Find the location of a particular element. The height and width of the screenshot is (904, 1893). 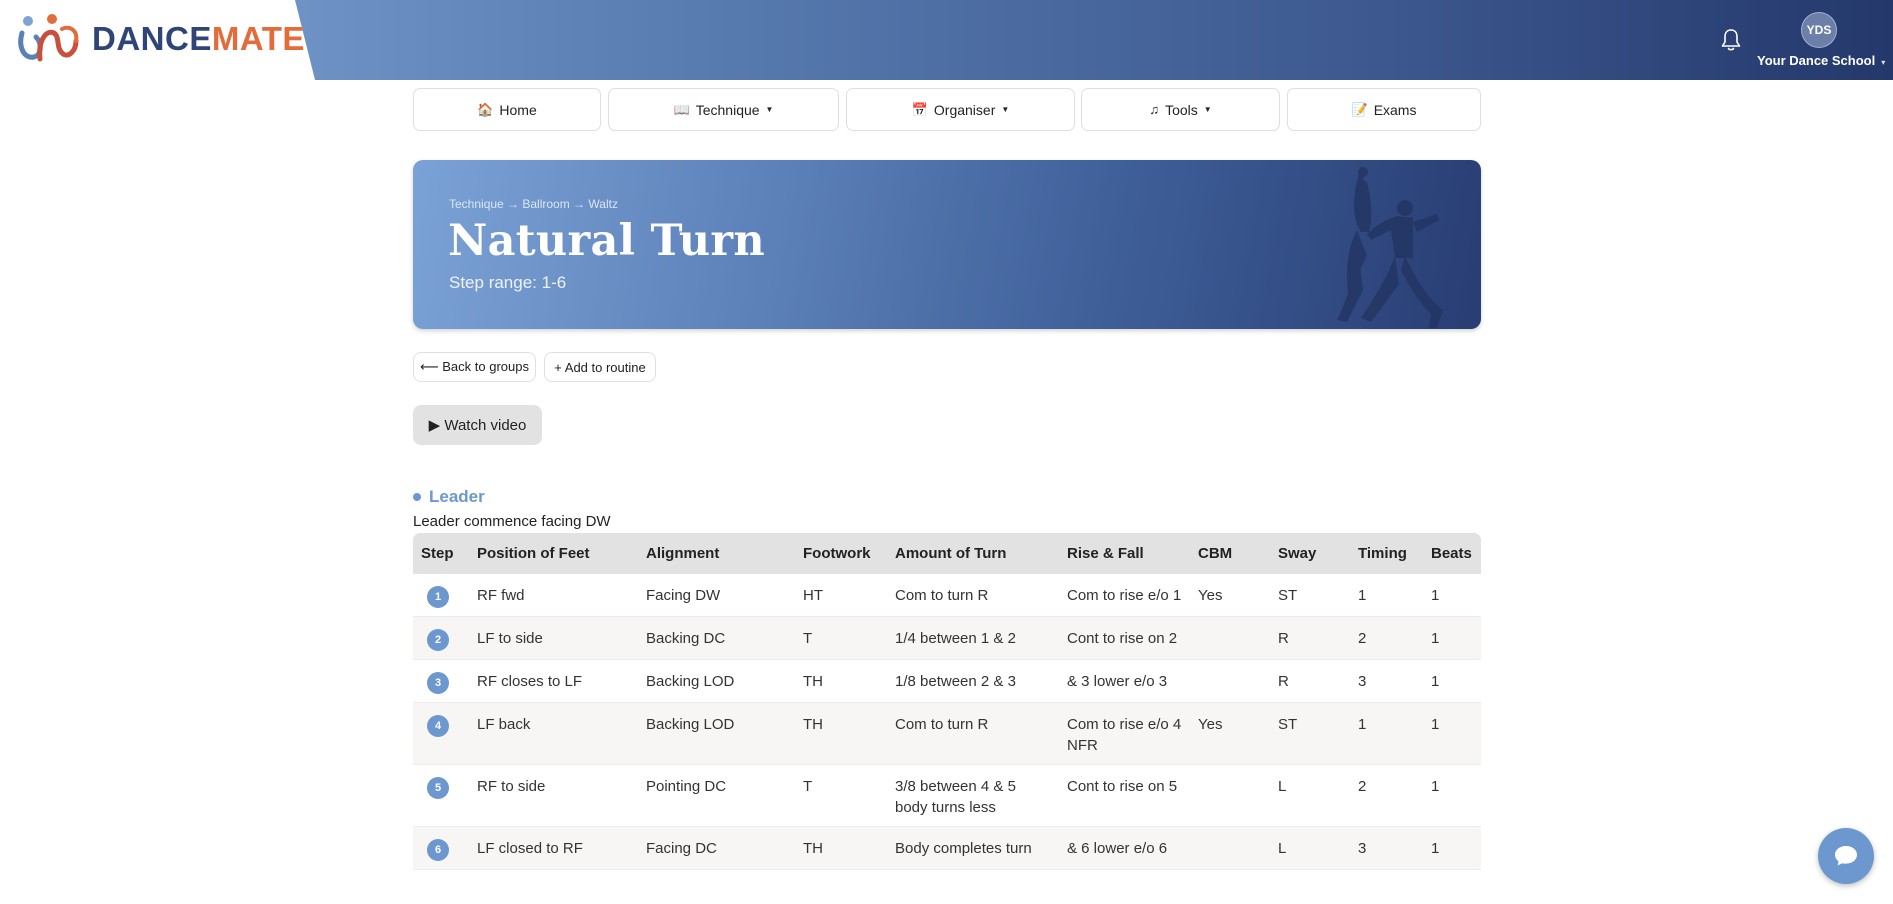

table-cell: RF to side is located at coordinates (553, 795).